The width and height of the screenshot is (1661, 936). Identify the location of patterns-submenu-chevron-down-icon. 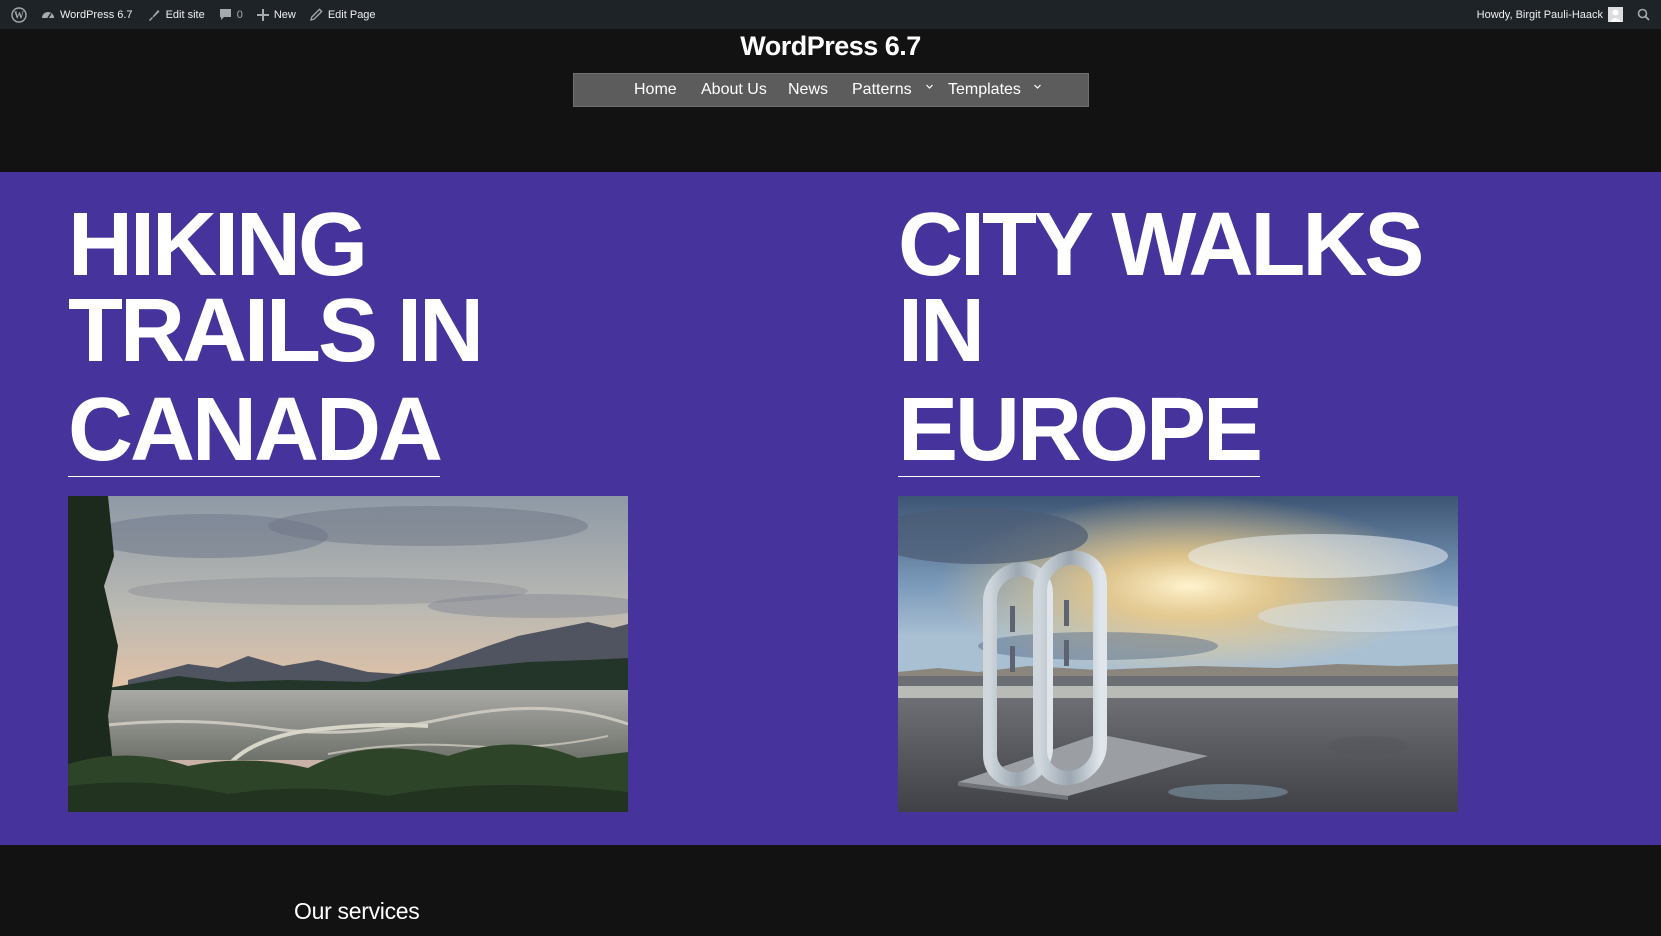
(929, 88).